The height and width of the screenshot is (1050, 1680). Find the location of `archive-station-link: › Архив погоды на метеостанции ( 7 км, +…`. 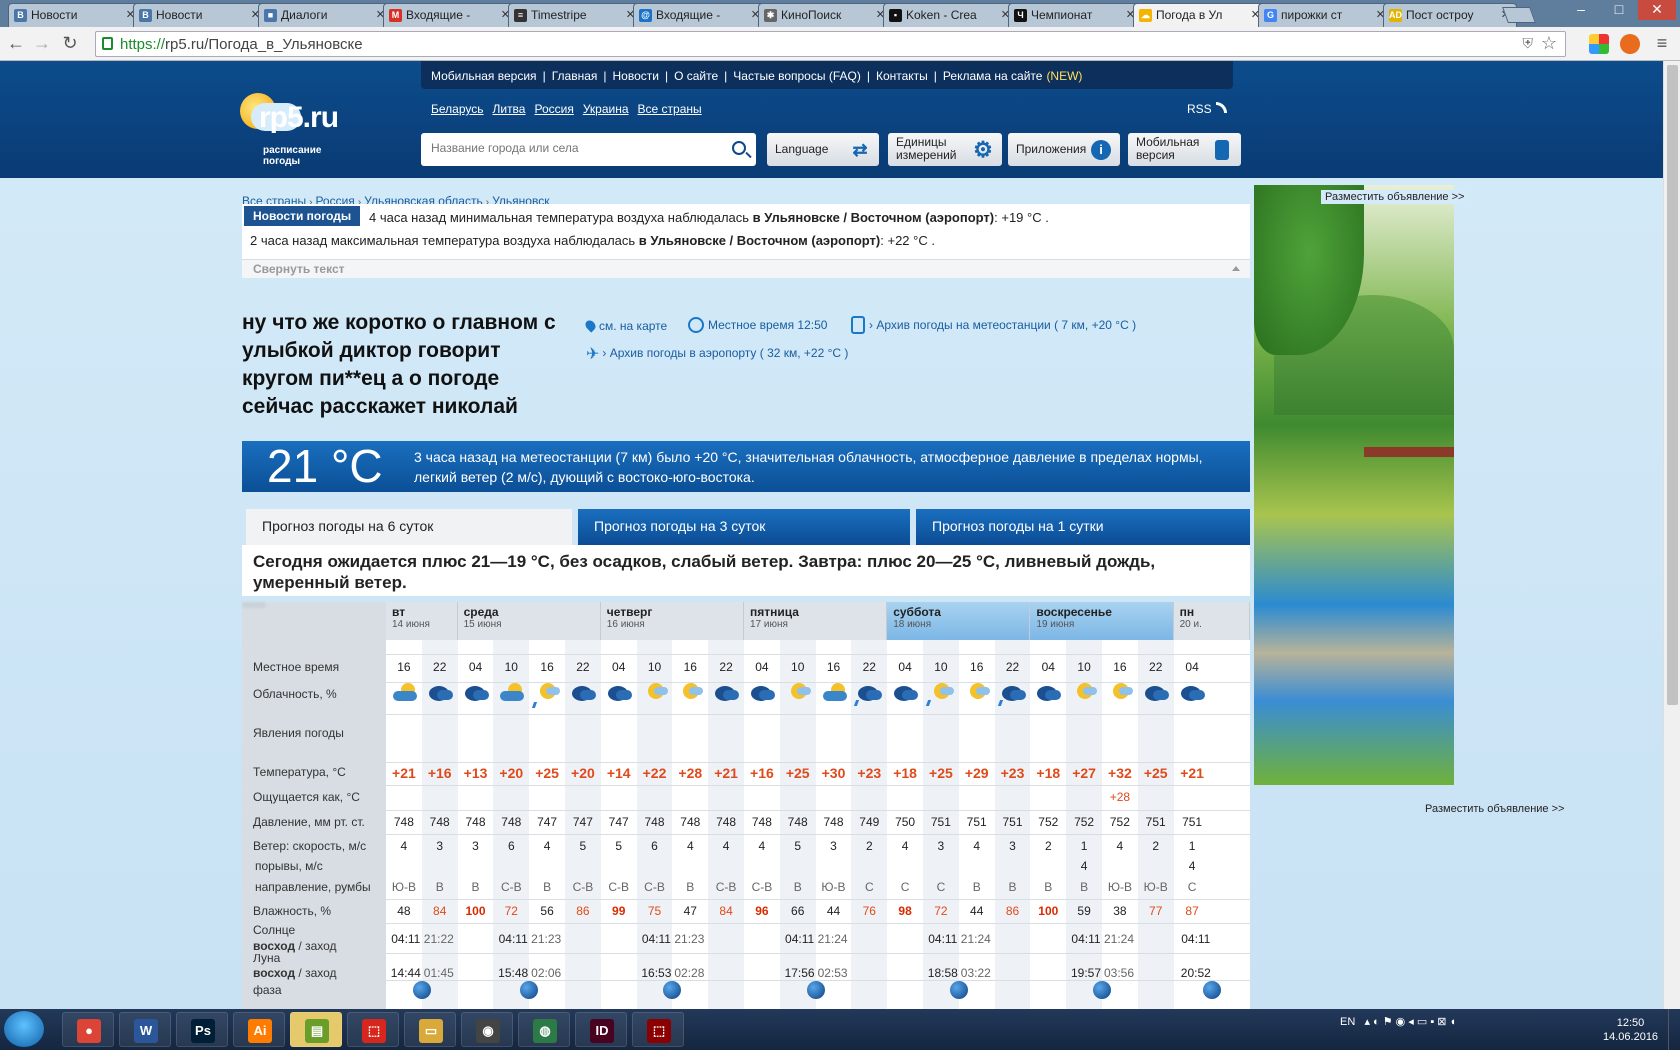

archive-station-link: › Архив погоды на метеостанции ( 7 км, +… is located at coordinates (993, 325).